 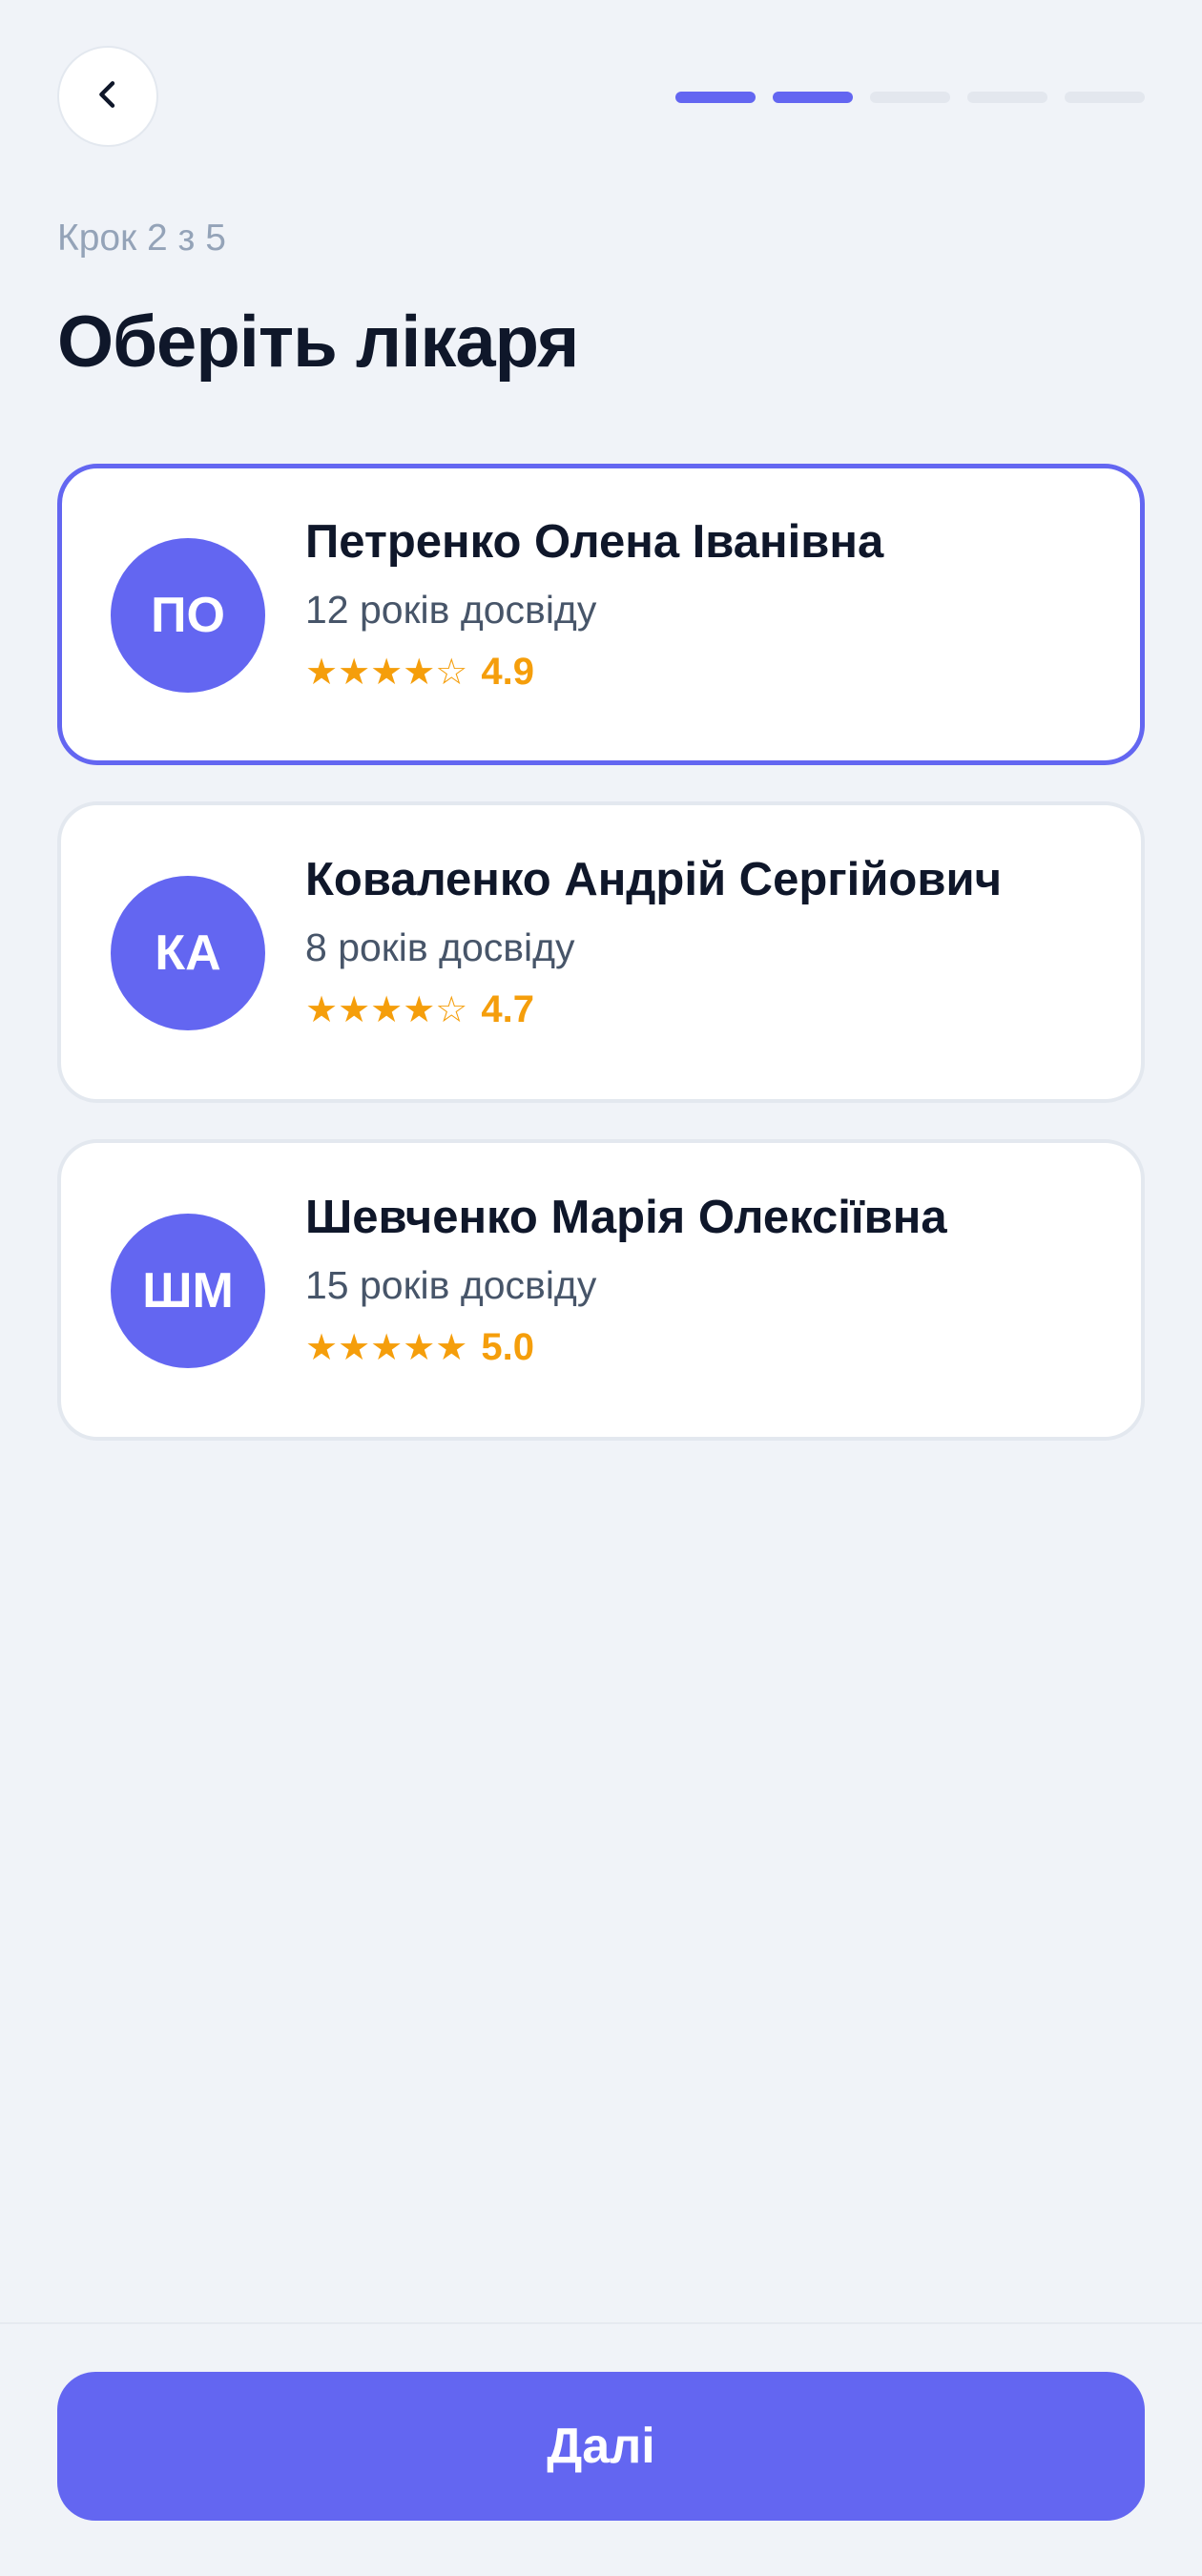 What do you see at coordinates (386, 1347) in the screenshot?
I see `star-rating-icons: ★★★★★` at bounding box center [386, 1347].